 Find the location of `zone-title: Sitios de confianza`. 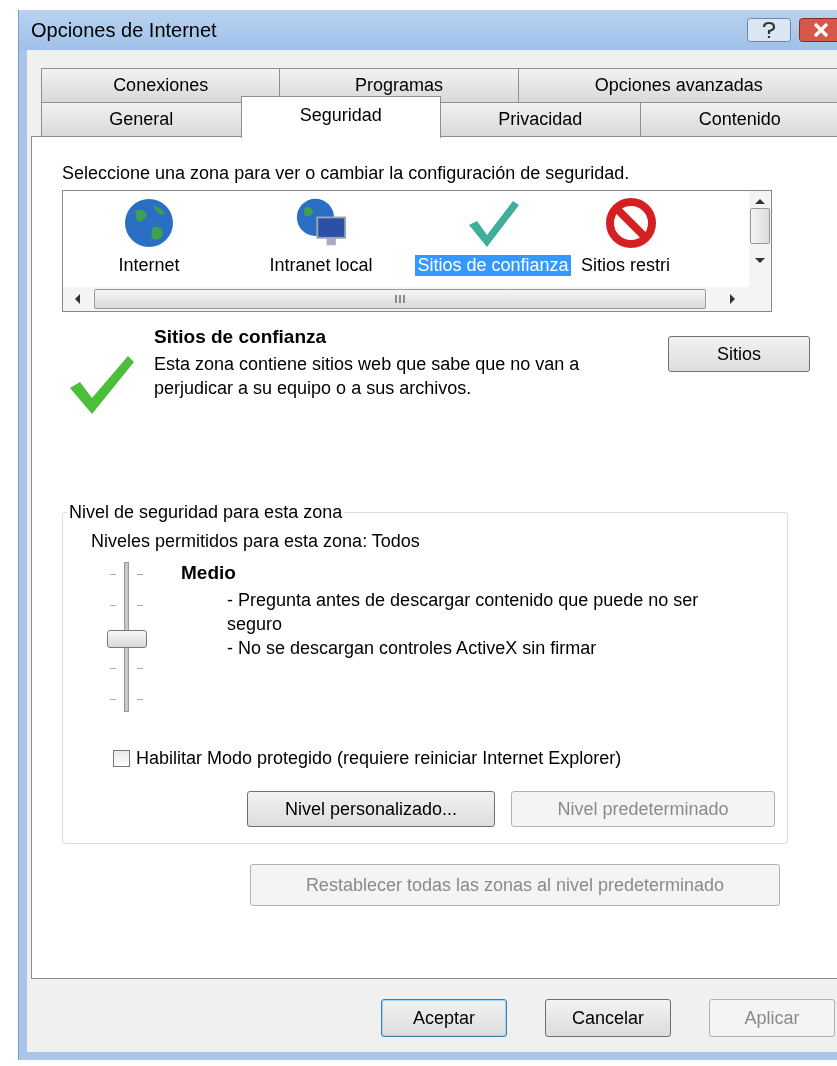

zone-title: Sitios de confianza is located at coordinates (241, 337).